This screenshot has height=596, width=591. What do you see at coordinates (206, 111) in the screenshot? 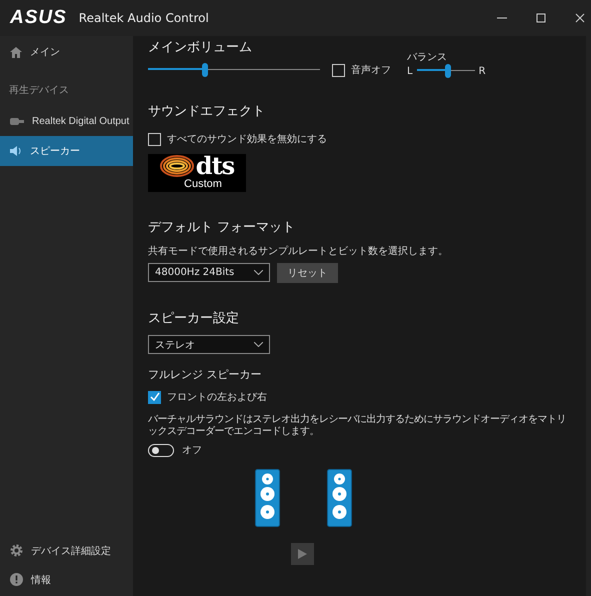
I see `section-title: サウンドエフェクト` at bounding box center [206, 111].